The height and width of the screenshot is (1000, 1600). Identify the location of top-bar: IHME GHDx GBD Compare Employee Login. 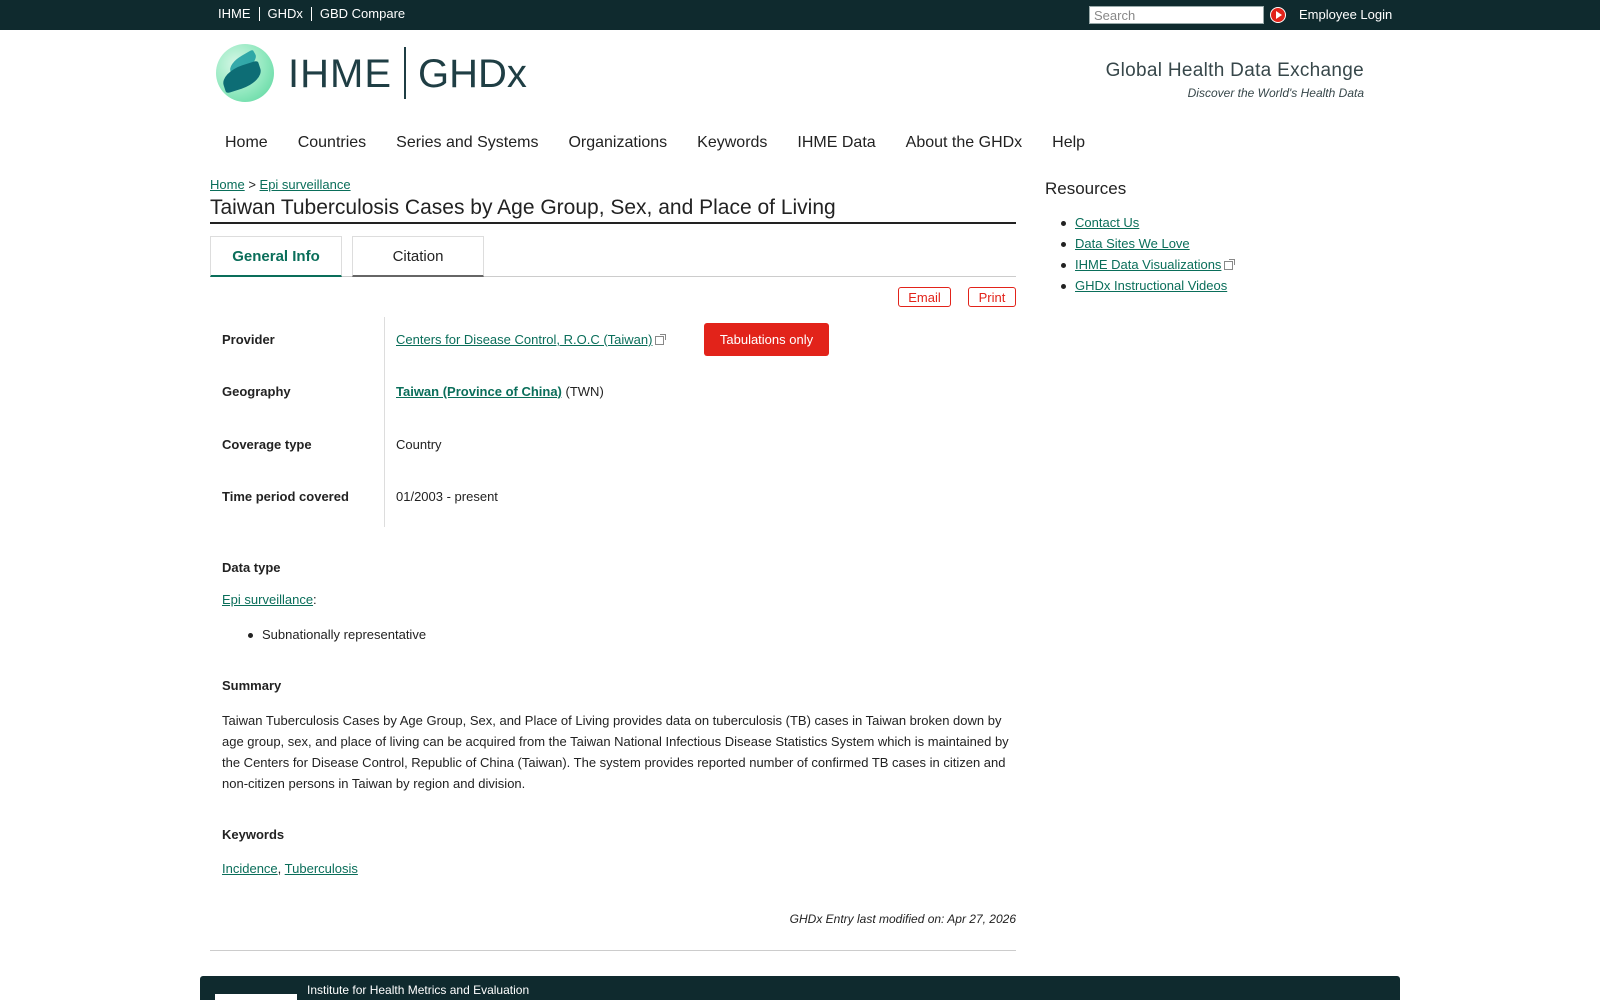
(800, 15).